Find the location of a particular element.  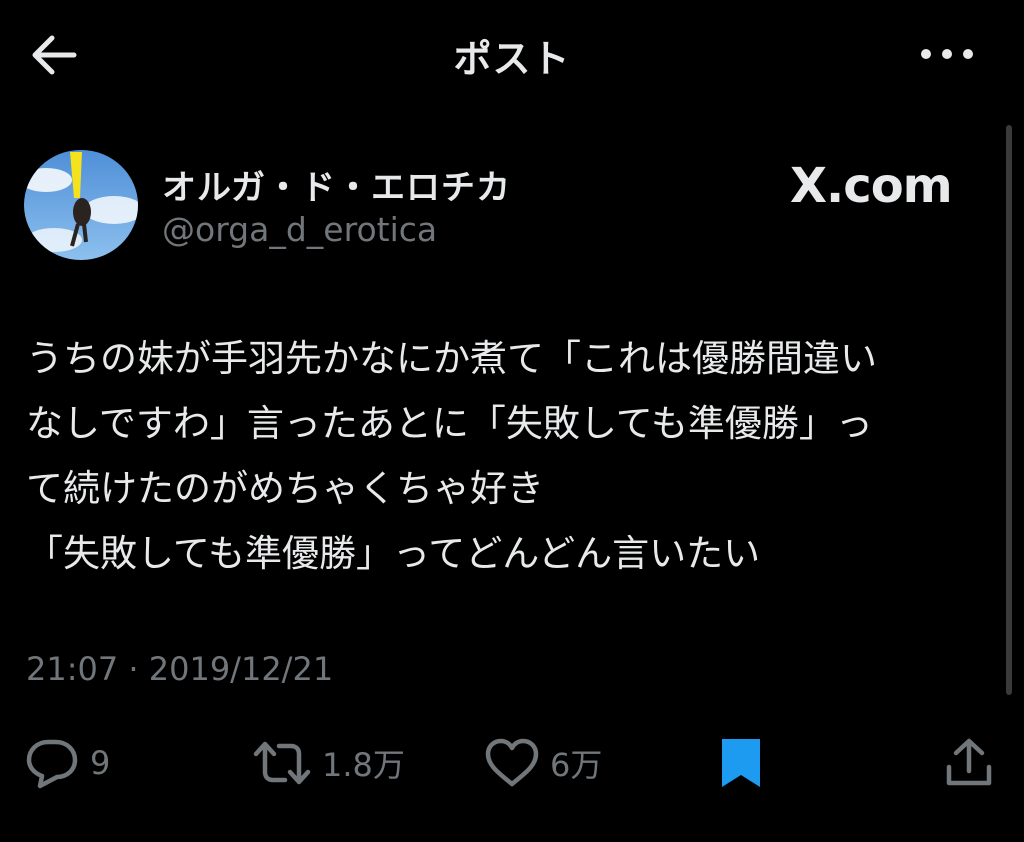

page-title: ポスト is located at coordinates (512, 59).